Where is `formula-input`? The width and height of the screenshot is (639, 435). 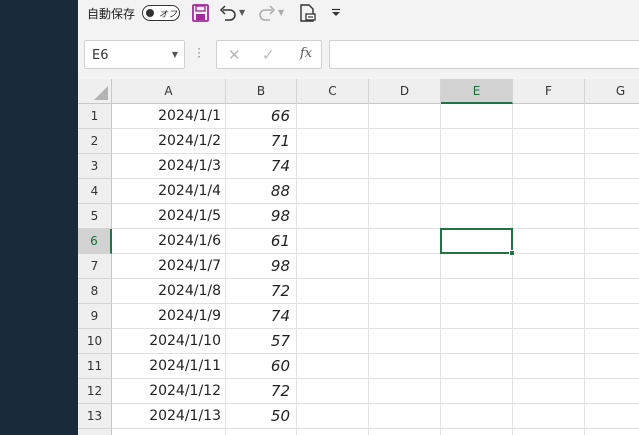 formula-input is located at coordinates (484, 54).